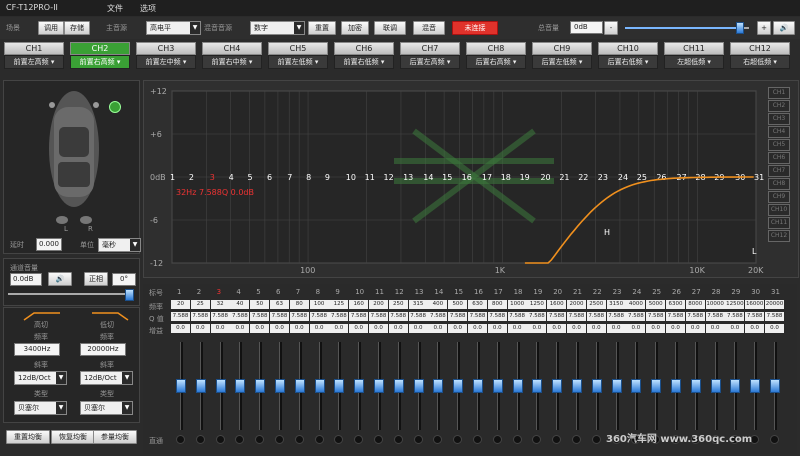  Describe the element at coordinates (70, 294) in the screenshot. I see `channel-gain-slider` at that location.